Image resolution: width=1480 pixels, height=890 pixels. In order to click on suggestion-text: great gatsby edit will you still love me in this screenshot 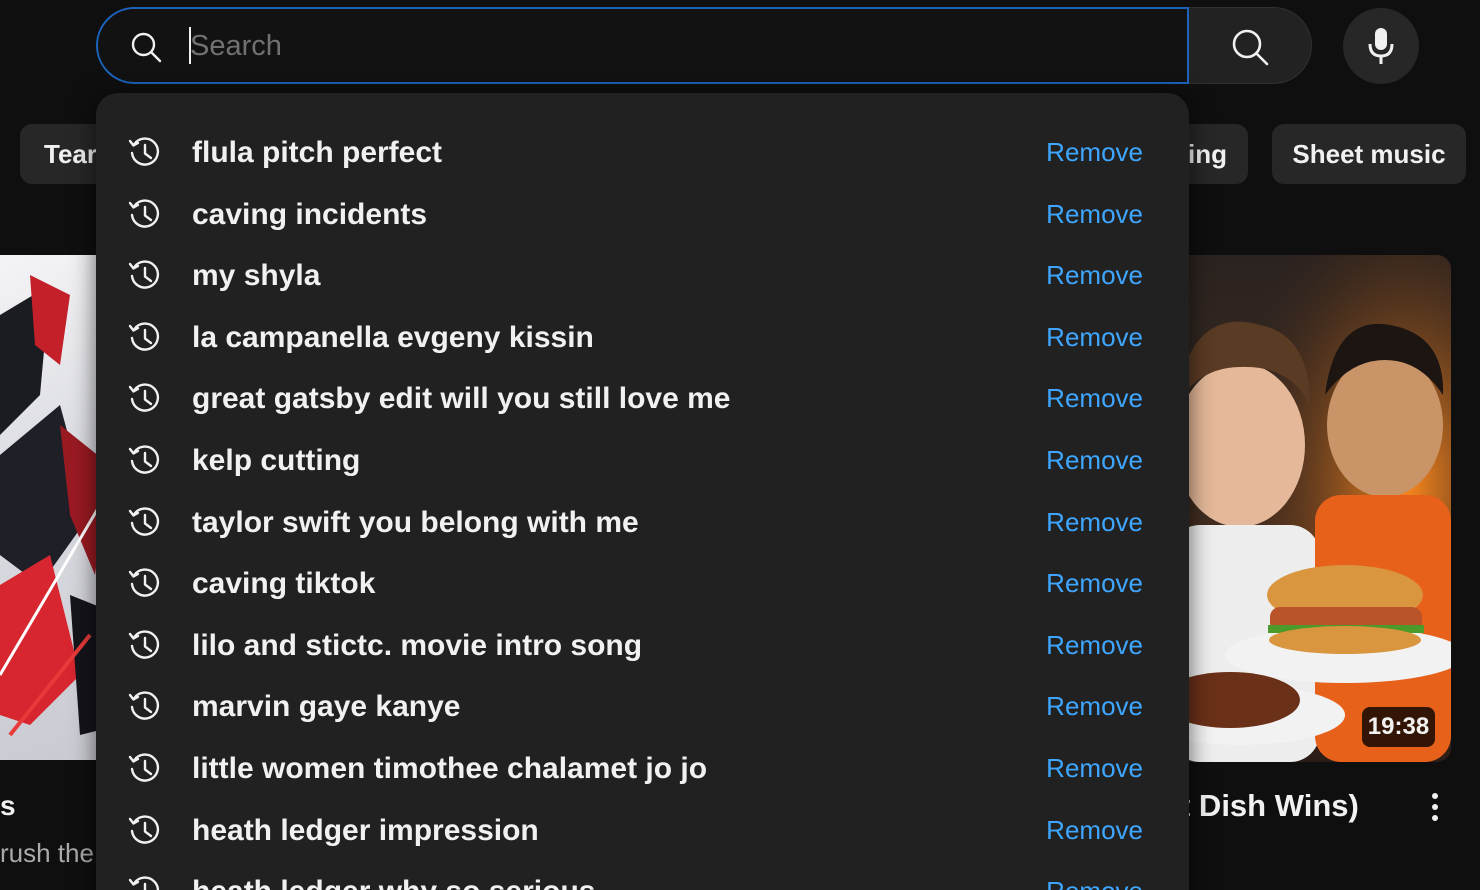, I will do `click(461, 399)`.